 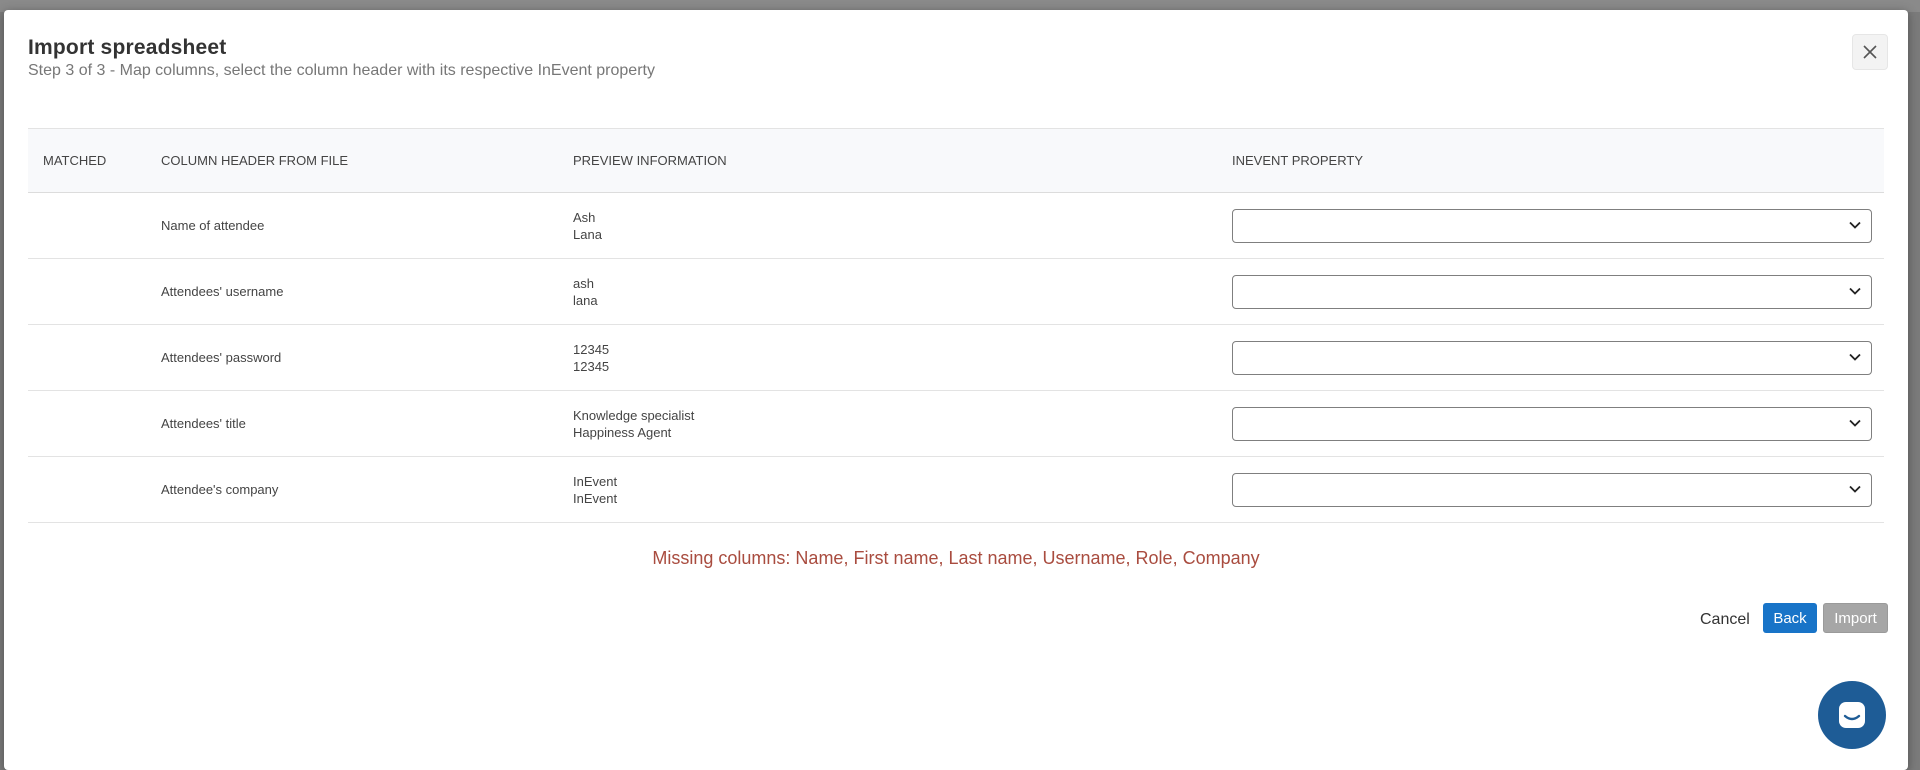 I want to click on preview-cell: ash lana, so click(x=887, y=292).